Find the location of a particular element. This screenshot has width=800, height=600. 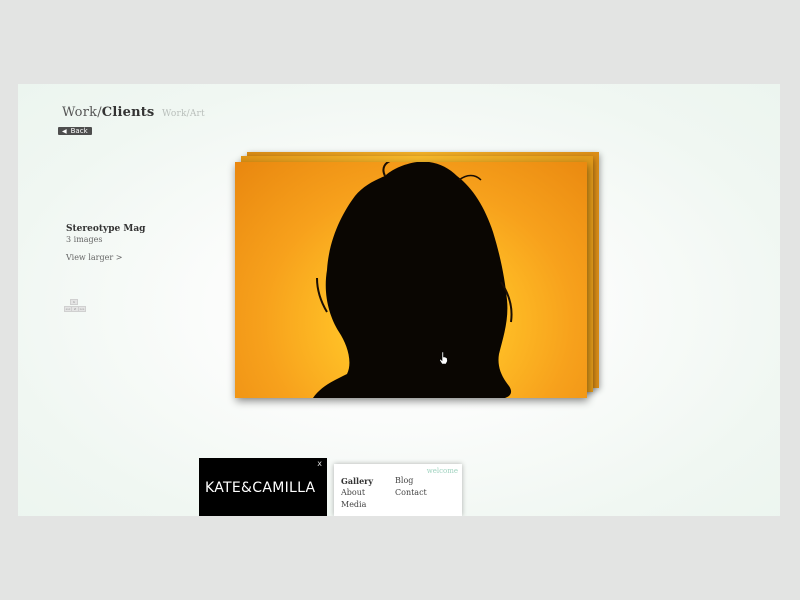

close-icon: x is located at coordinates (319, 463).